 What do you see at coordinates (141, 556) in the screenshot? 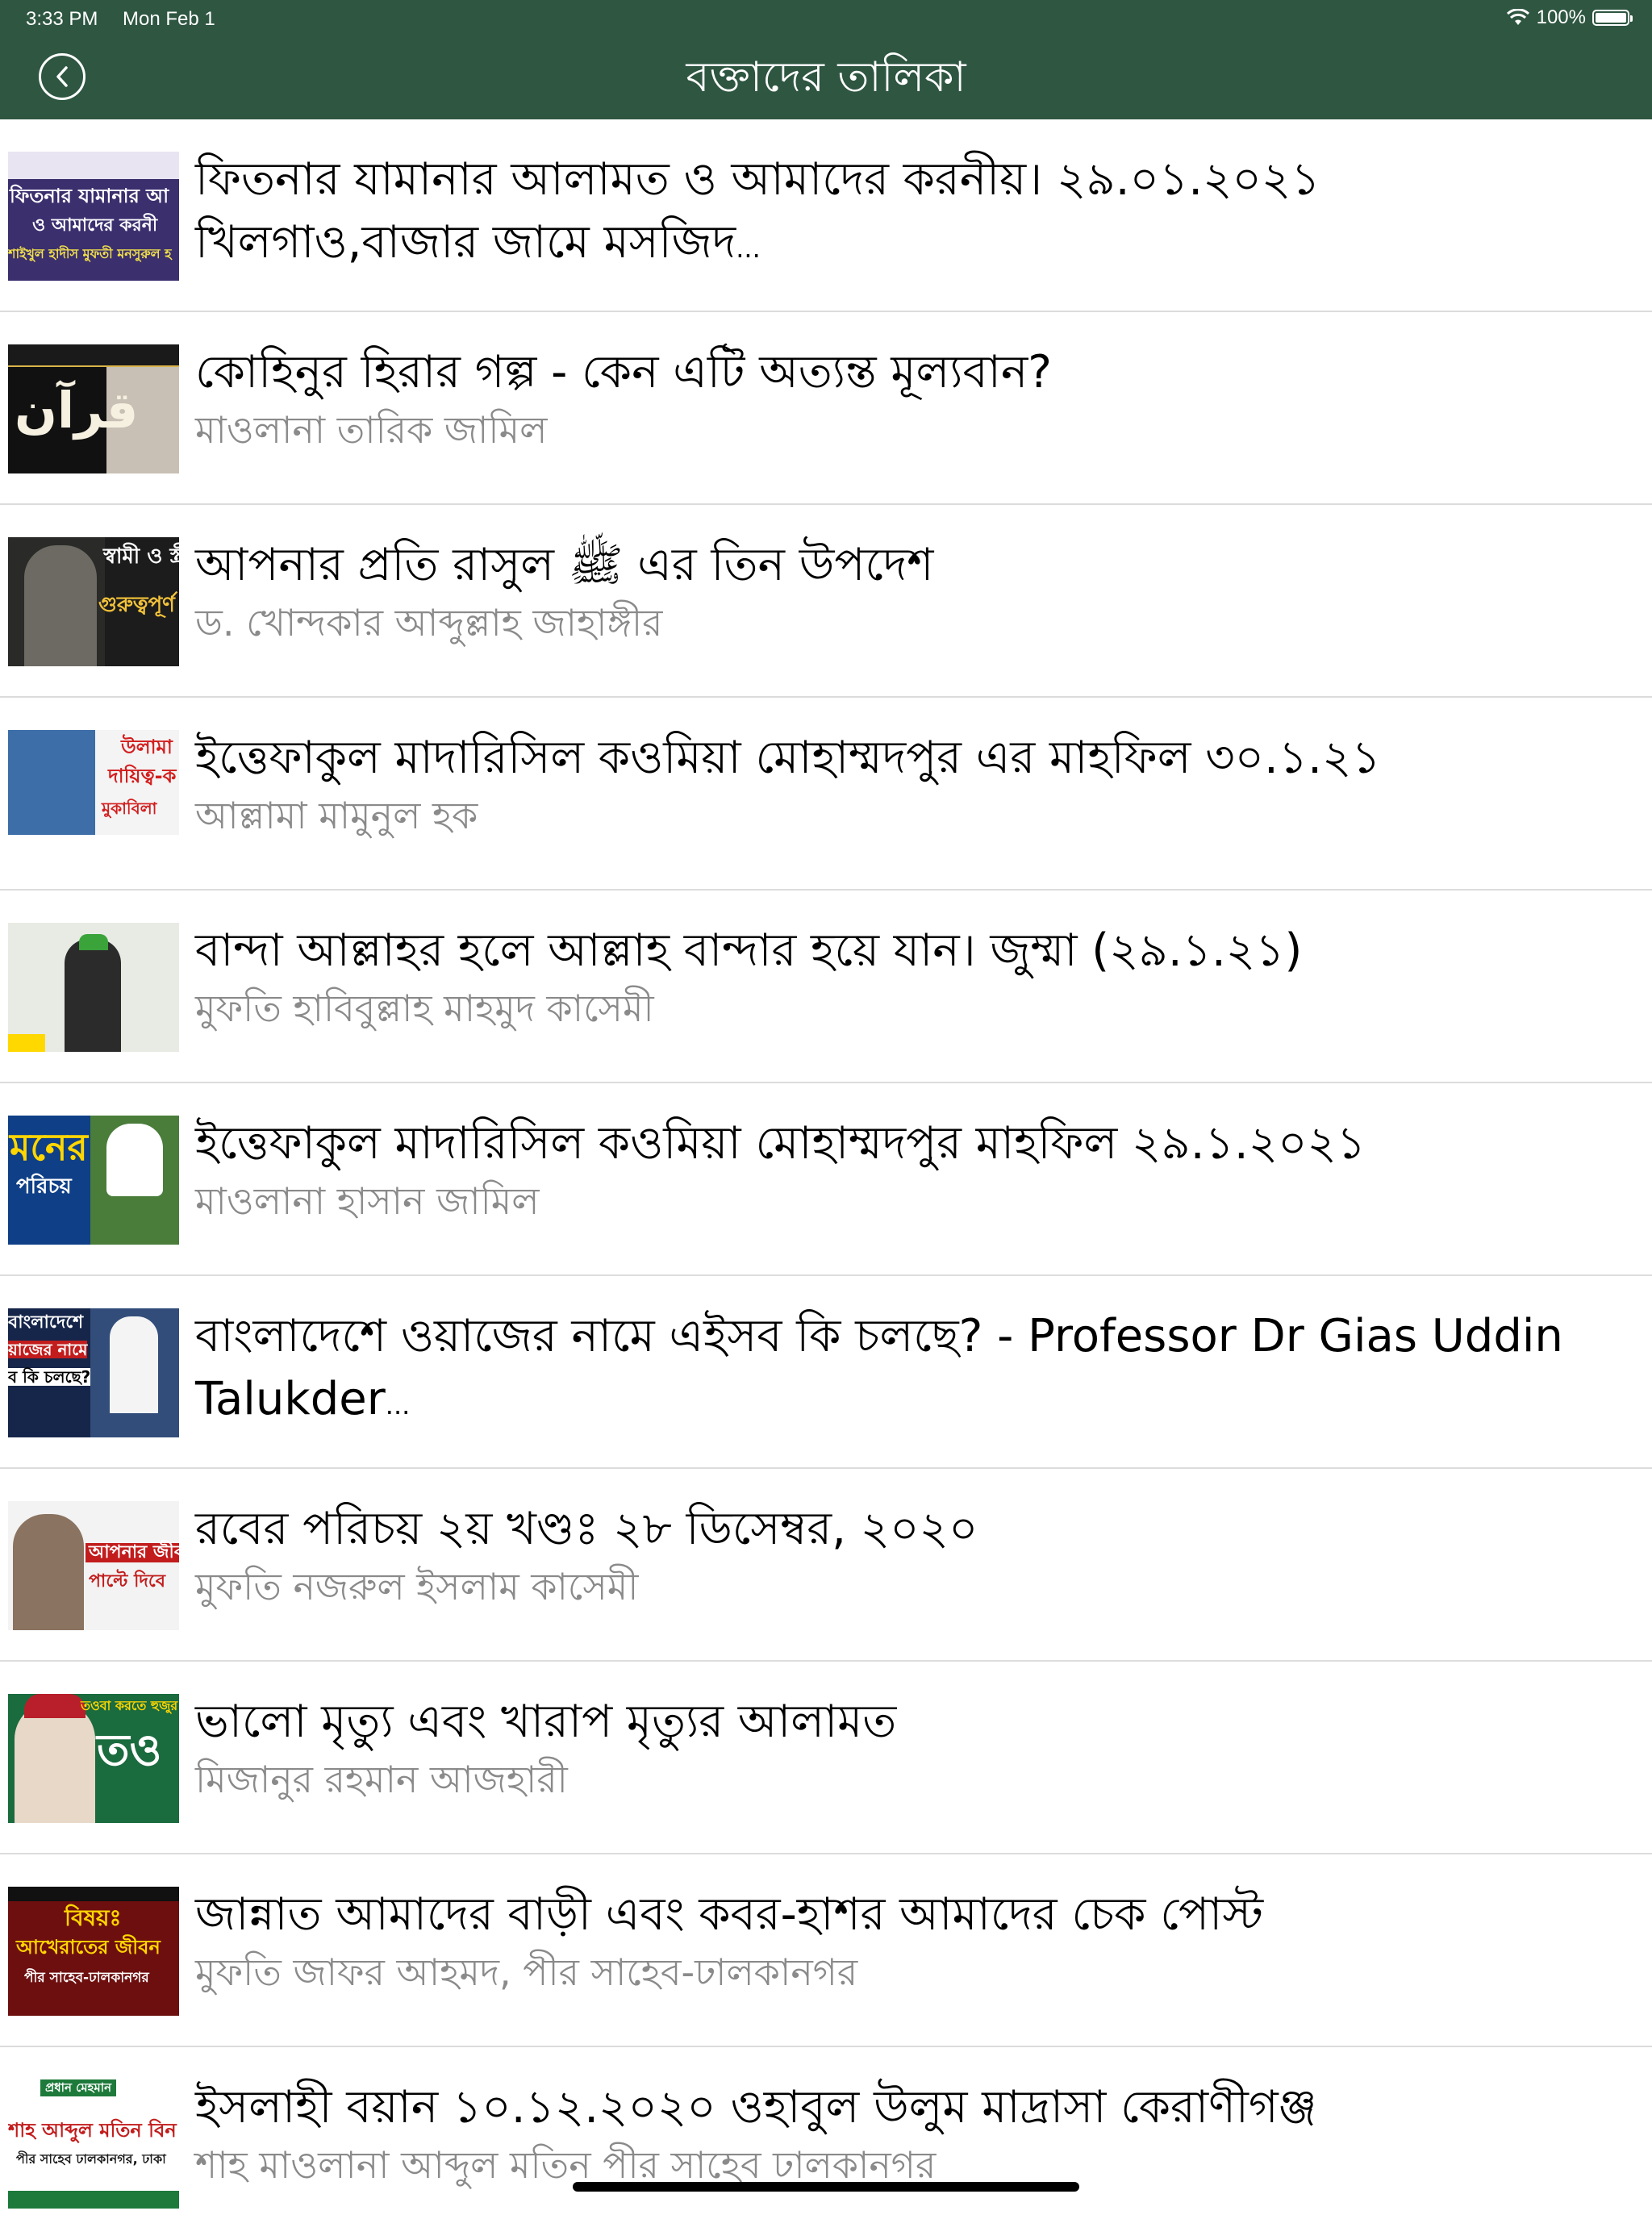
I see `thumbnail-text: স্বামী ও স্ত্রী` at bounding box center [141, 556].